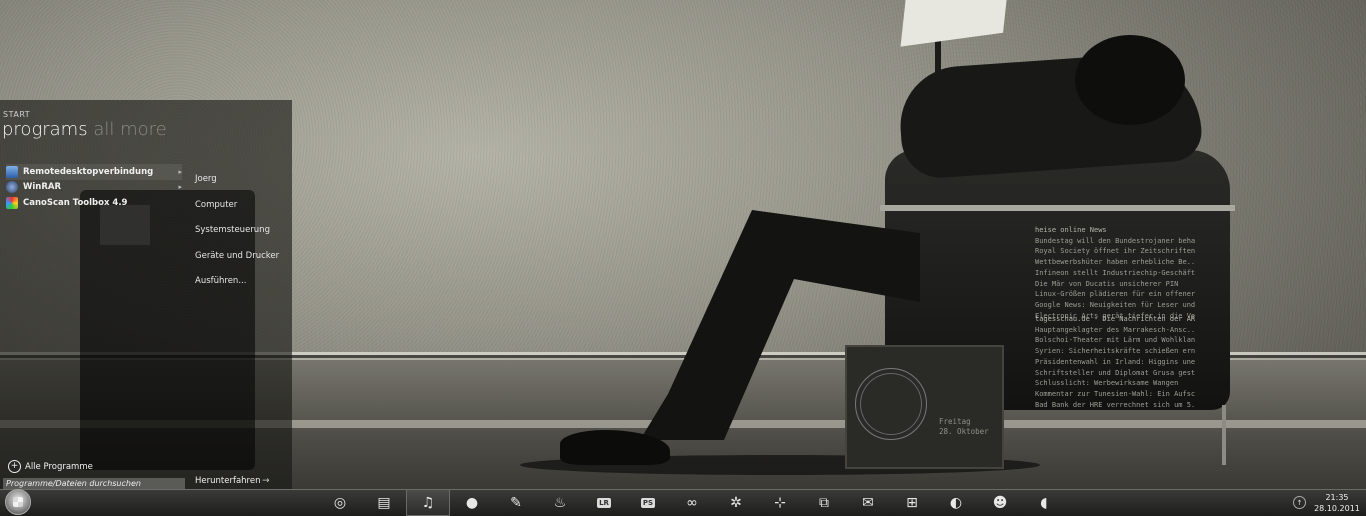 The width and height of the screenshot is (1366, 516). What do you see at coordinates (129, 129) in the screenshot?
I see `heading-all-more: all more` at bounding box center [129, 129].